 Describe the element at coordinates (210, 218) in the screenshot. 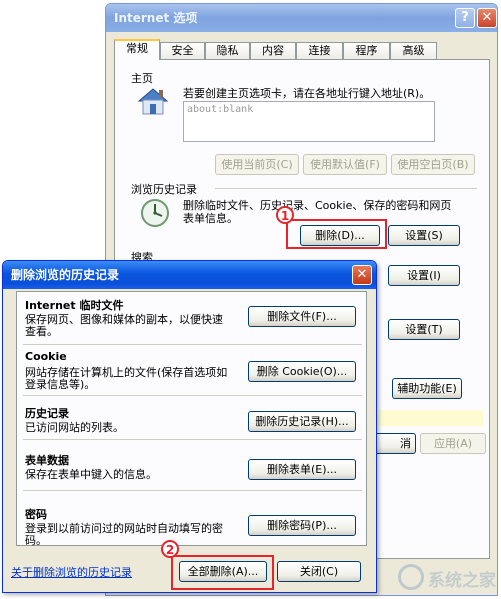

I see `history-description-line2: 表单信息。` at that location.